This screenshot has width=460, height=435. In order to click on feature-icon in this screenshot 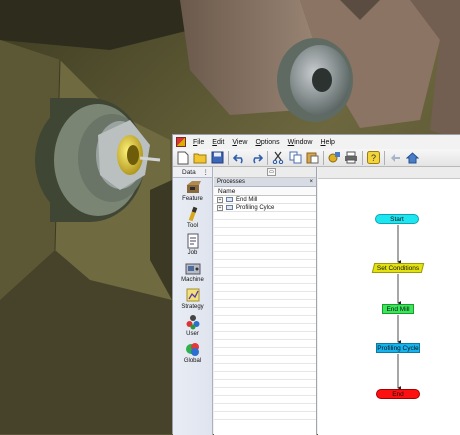, I will do `click(193, 187)`.